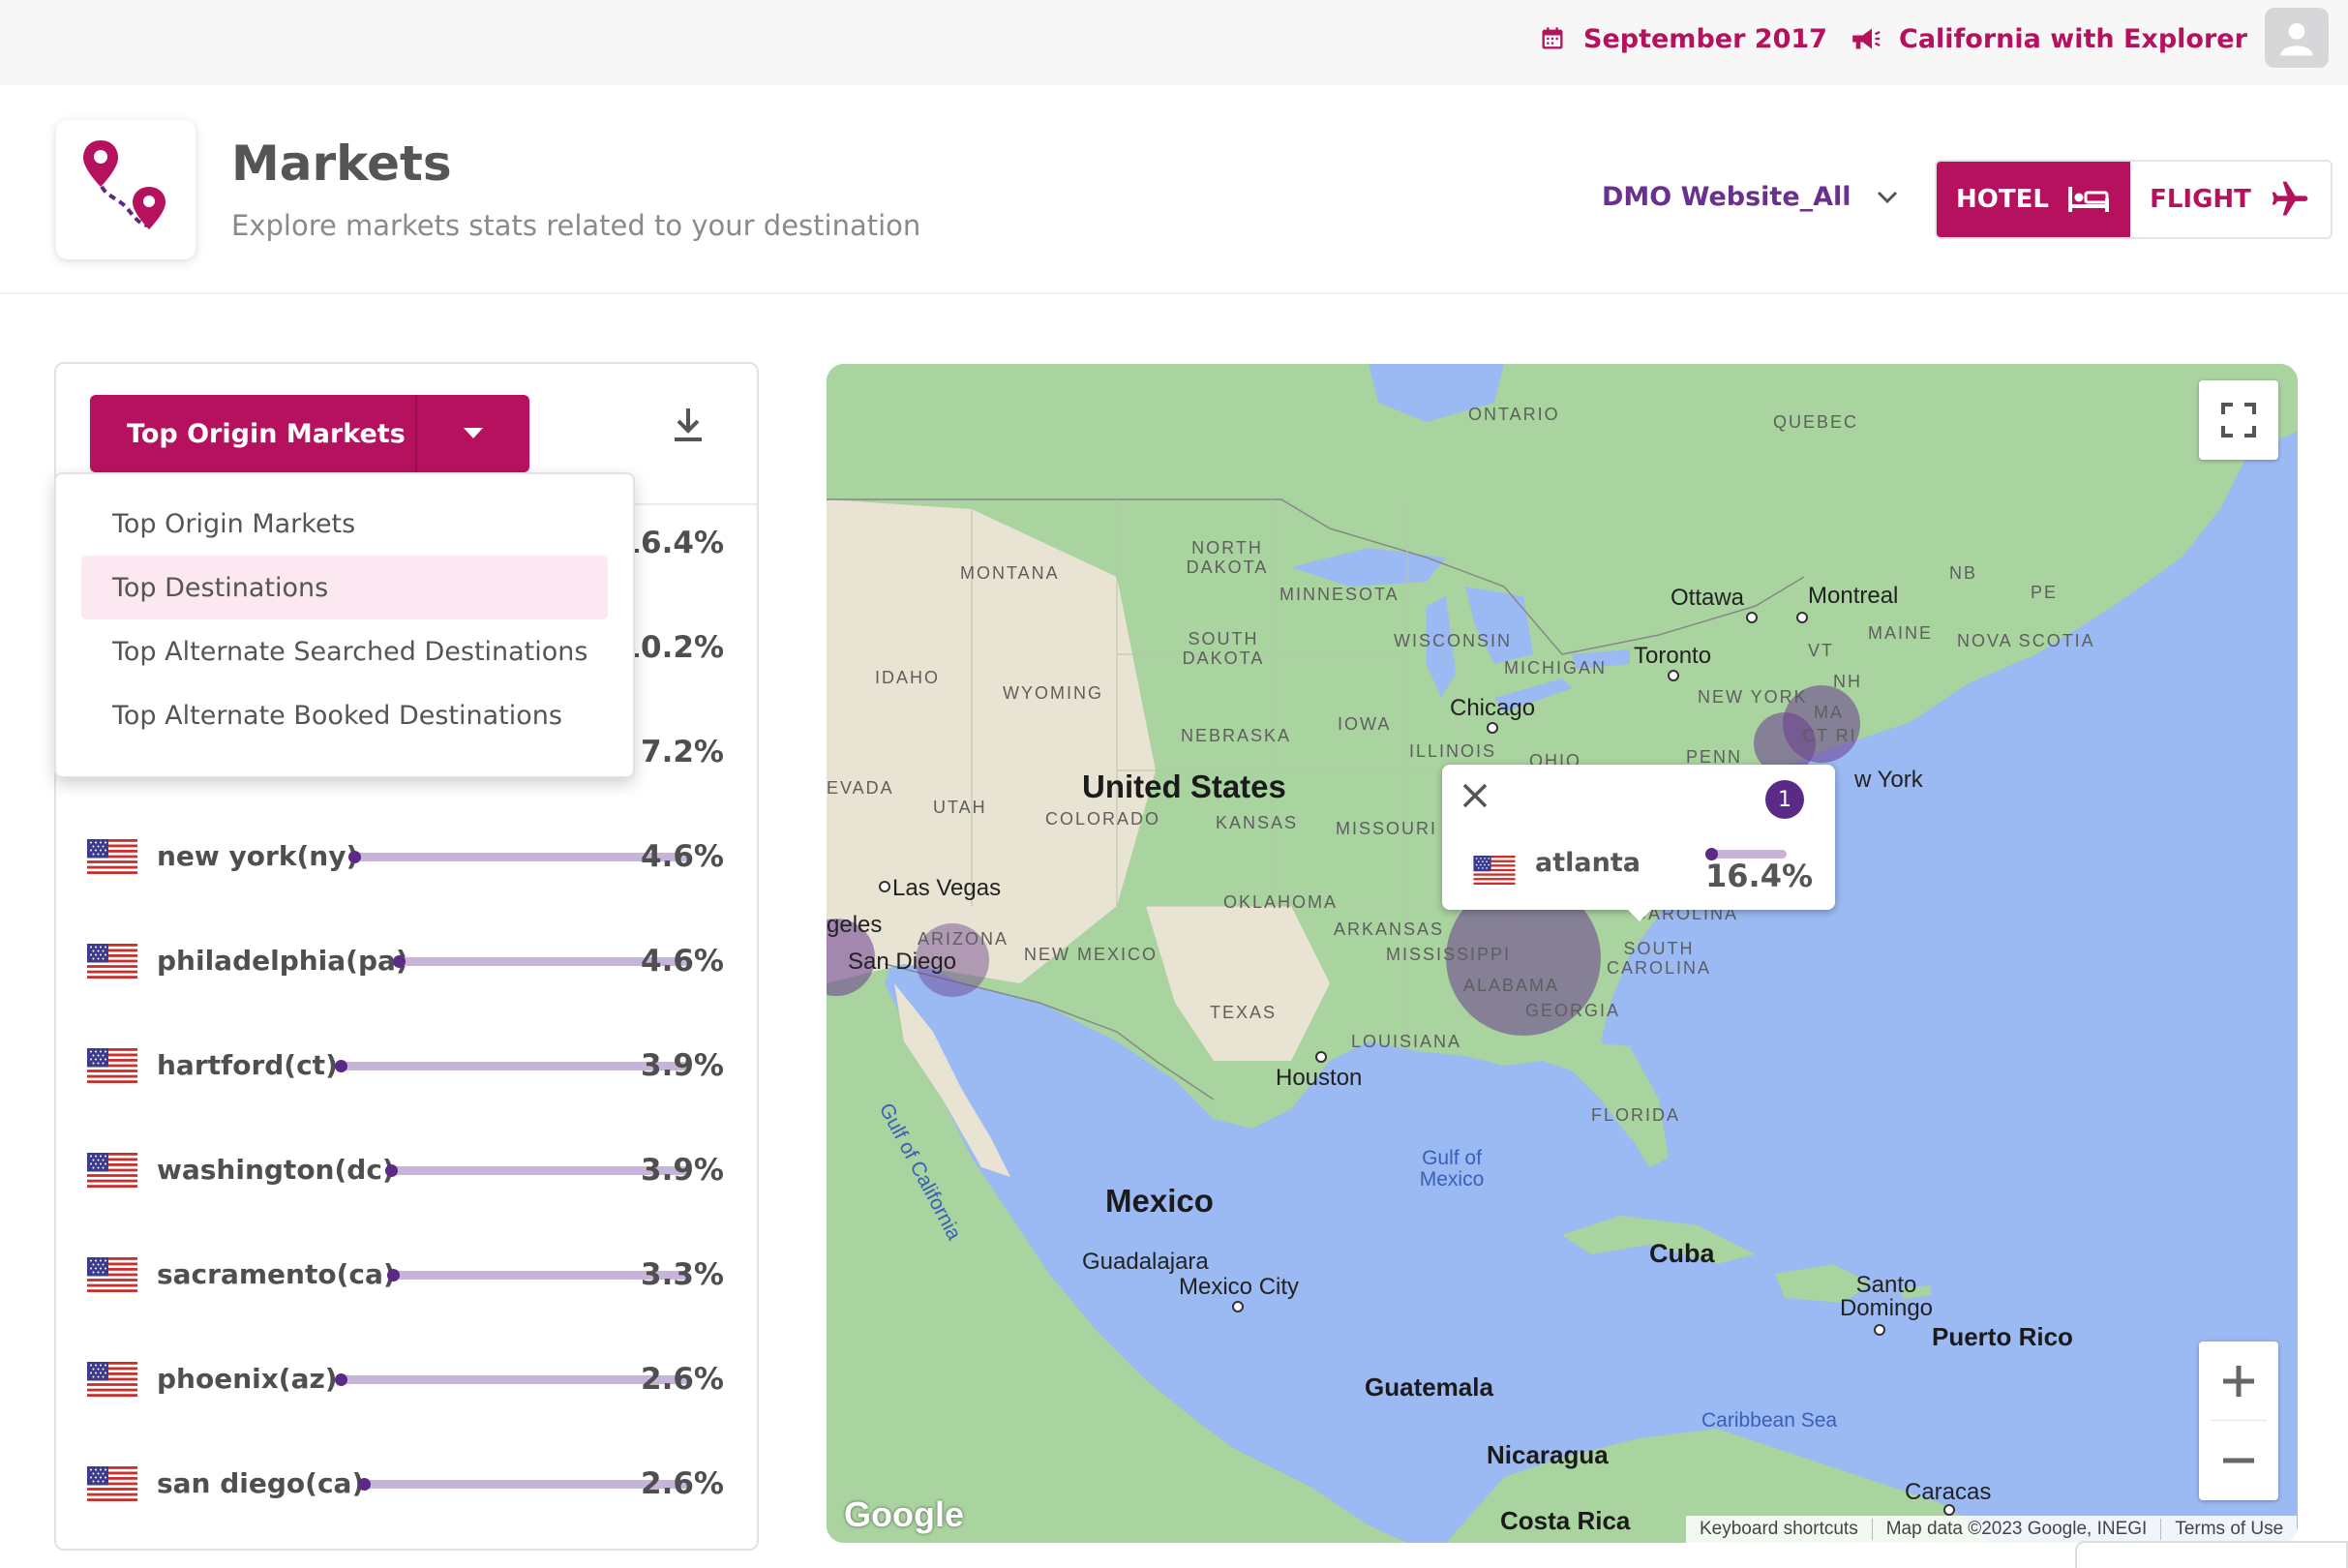 Image resolution: width=2348 pixels, height=1568 pixels. What do you see at coordinates (1340, 594) in the screenshot?
I see `map-label: MINNESOTA` at bounding box center [1340, 594].